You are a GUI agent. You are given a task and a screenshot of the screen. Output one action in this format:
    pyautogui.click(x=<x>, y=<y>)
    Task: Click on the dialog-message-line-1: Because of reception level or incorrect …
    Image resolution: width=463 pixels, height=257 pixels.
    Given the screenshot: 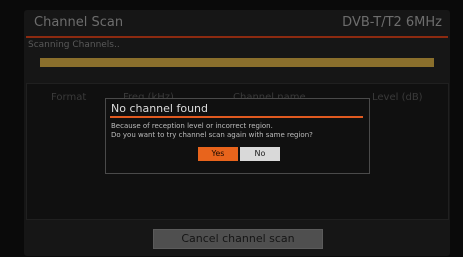 What is the action you would take?
    pyautogui.click(x=192, y=126)
    